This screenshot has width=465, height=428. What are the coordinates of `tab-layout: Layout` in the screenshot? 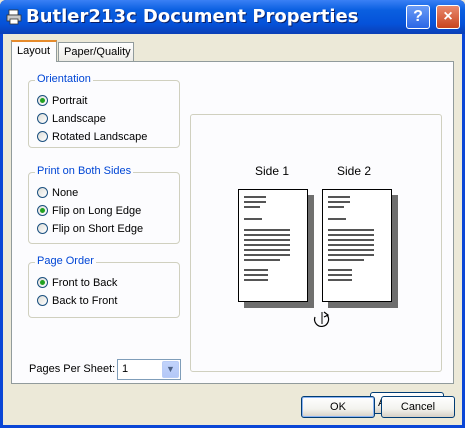 It's located at (34, 51).